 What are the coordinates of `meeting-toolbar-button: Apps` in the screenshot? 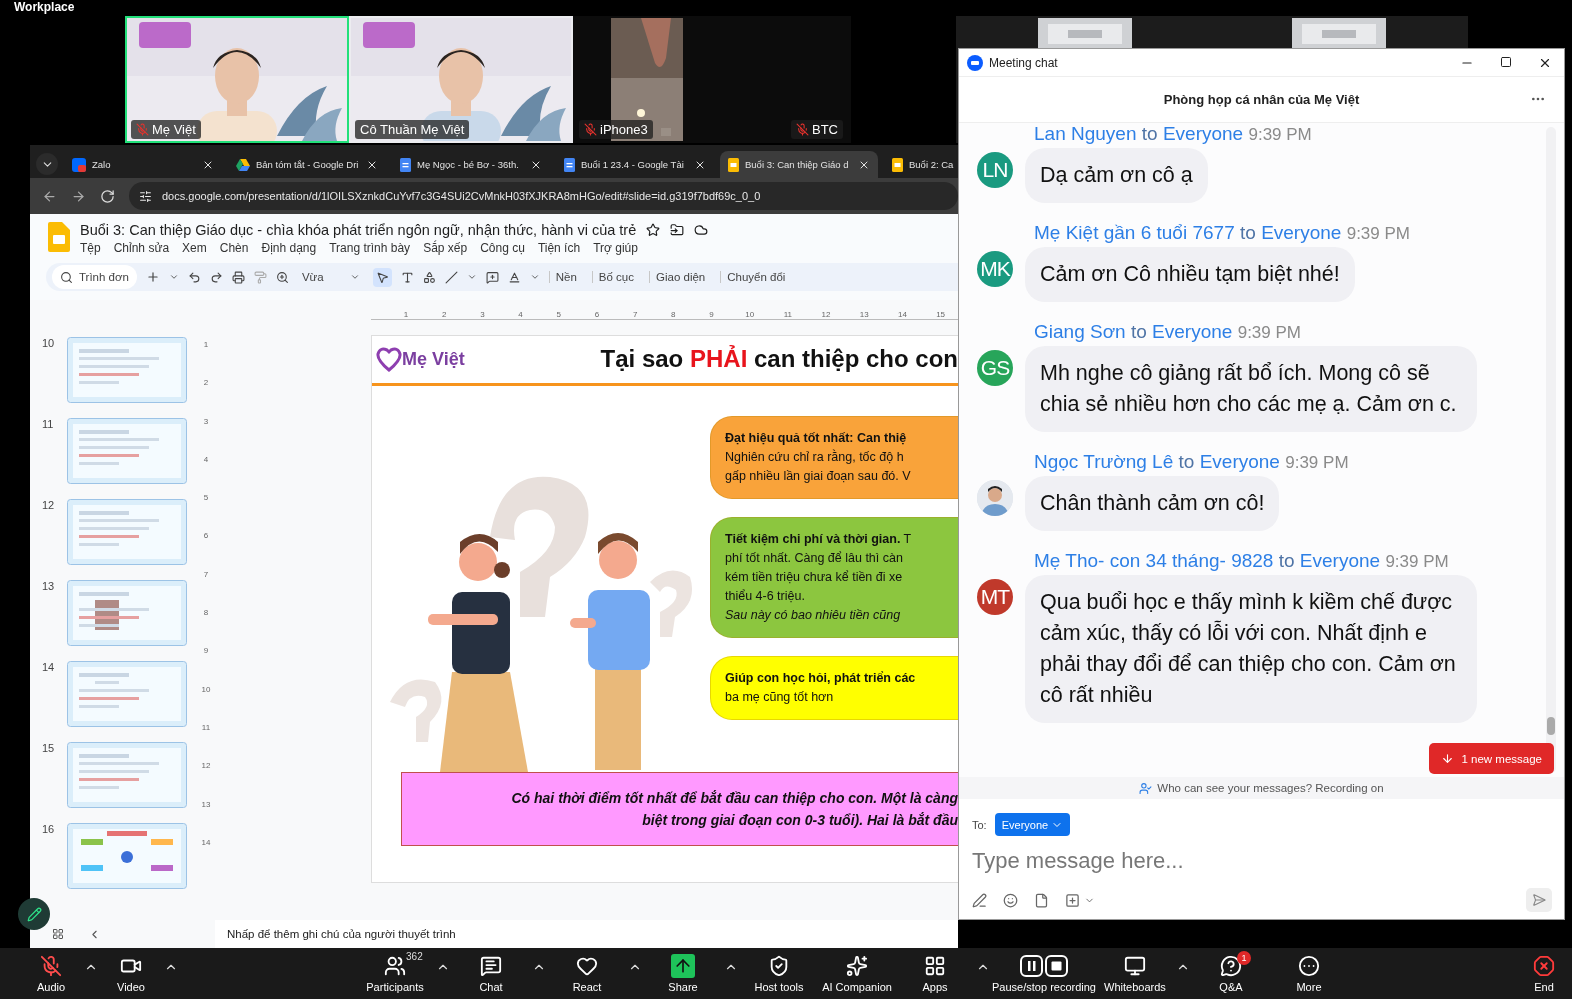 It's located at (935, 976).